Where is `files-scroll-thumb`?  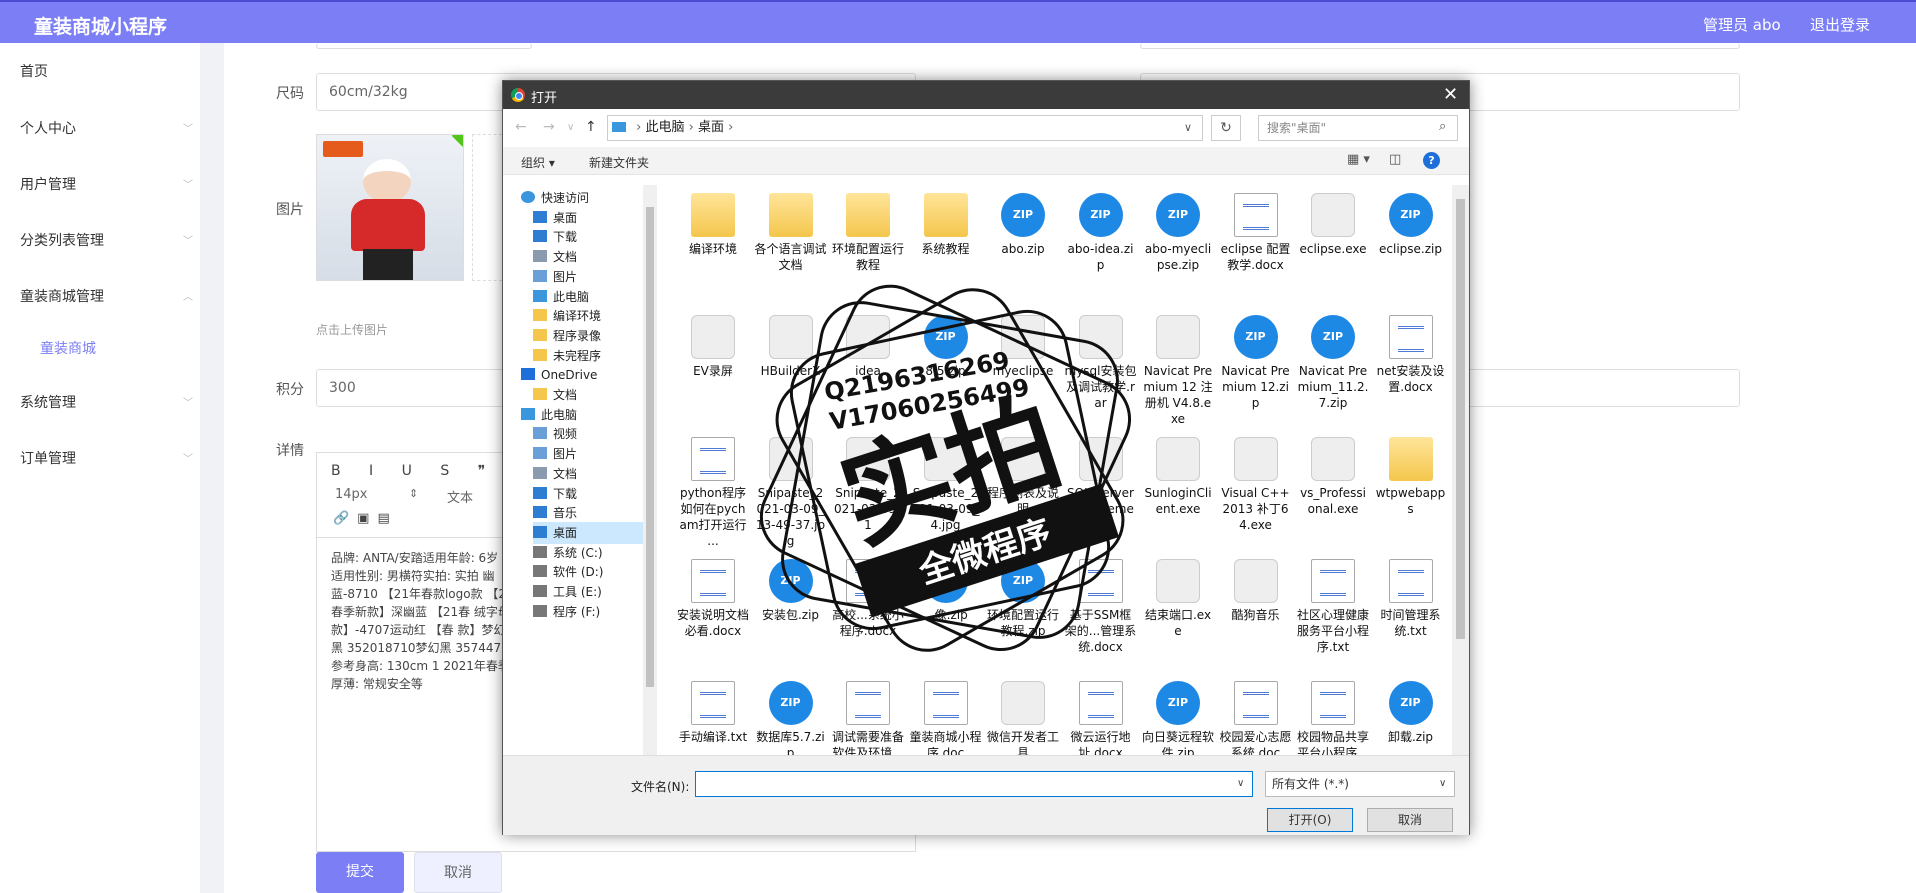 files-scroll-thumb is located at coordinates (1460, 419).